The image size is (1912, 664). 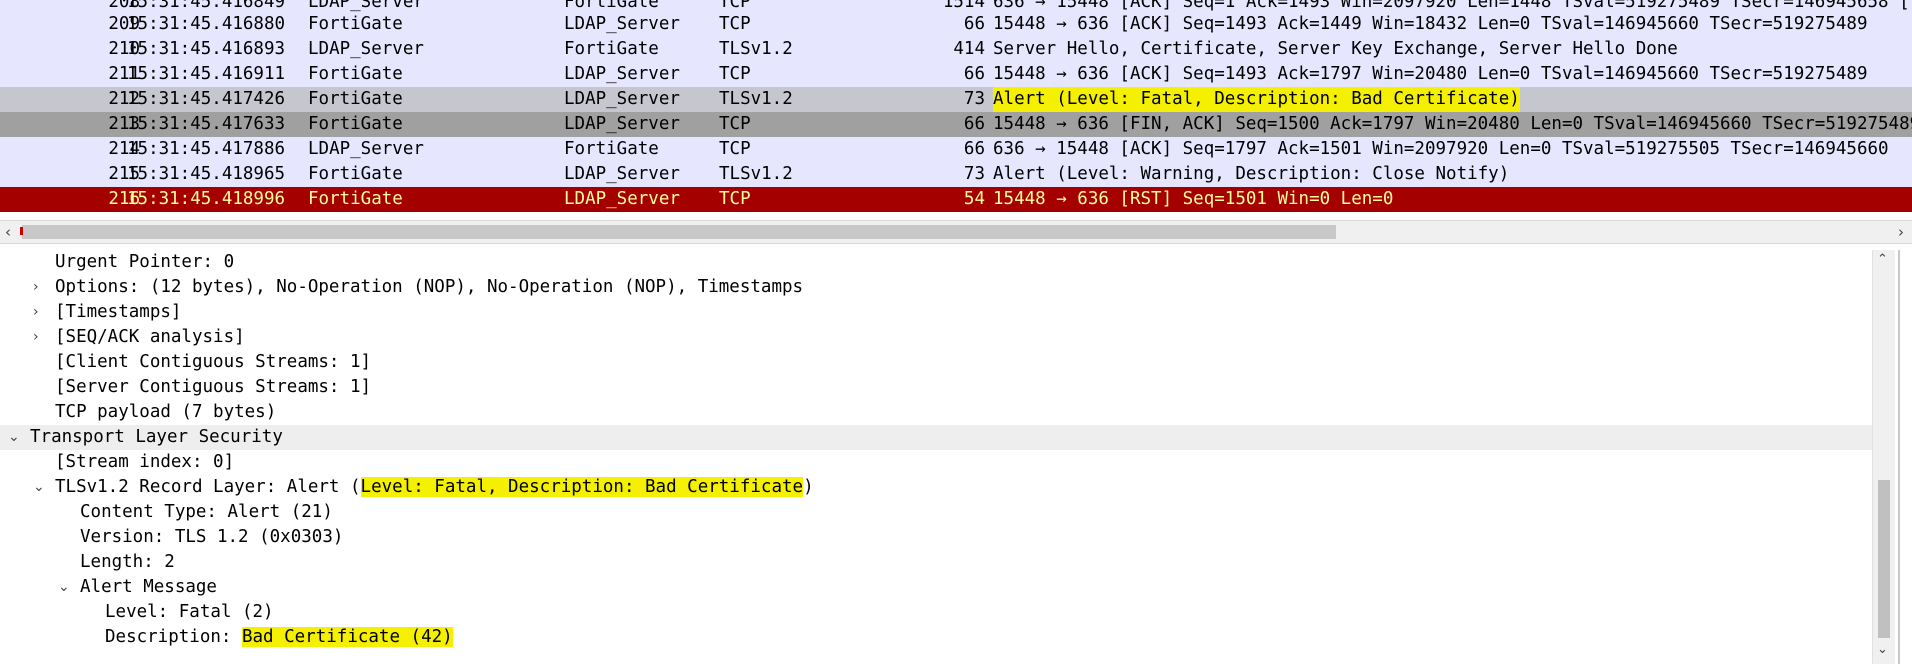 What do you see at coordinates (936, 262) in the screenshot?
I see `detail-urgent-pointer: Urgent Pointer: 0` at bounding box center [936, 262].